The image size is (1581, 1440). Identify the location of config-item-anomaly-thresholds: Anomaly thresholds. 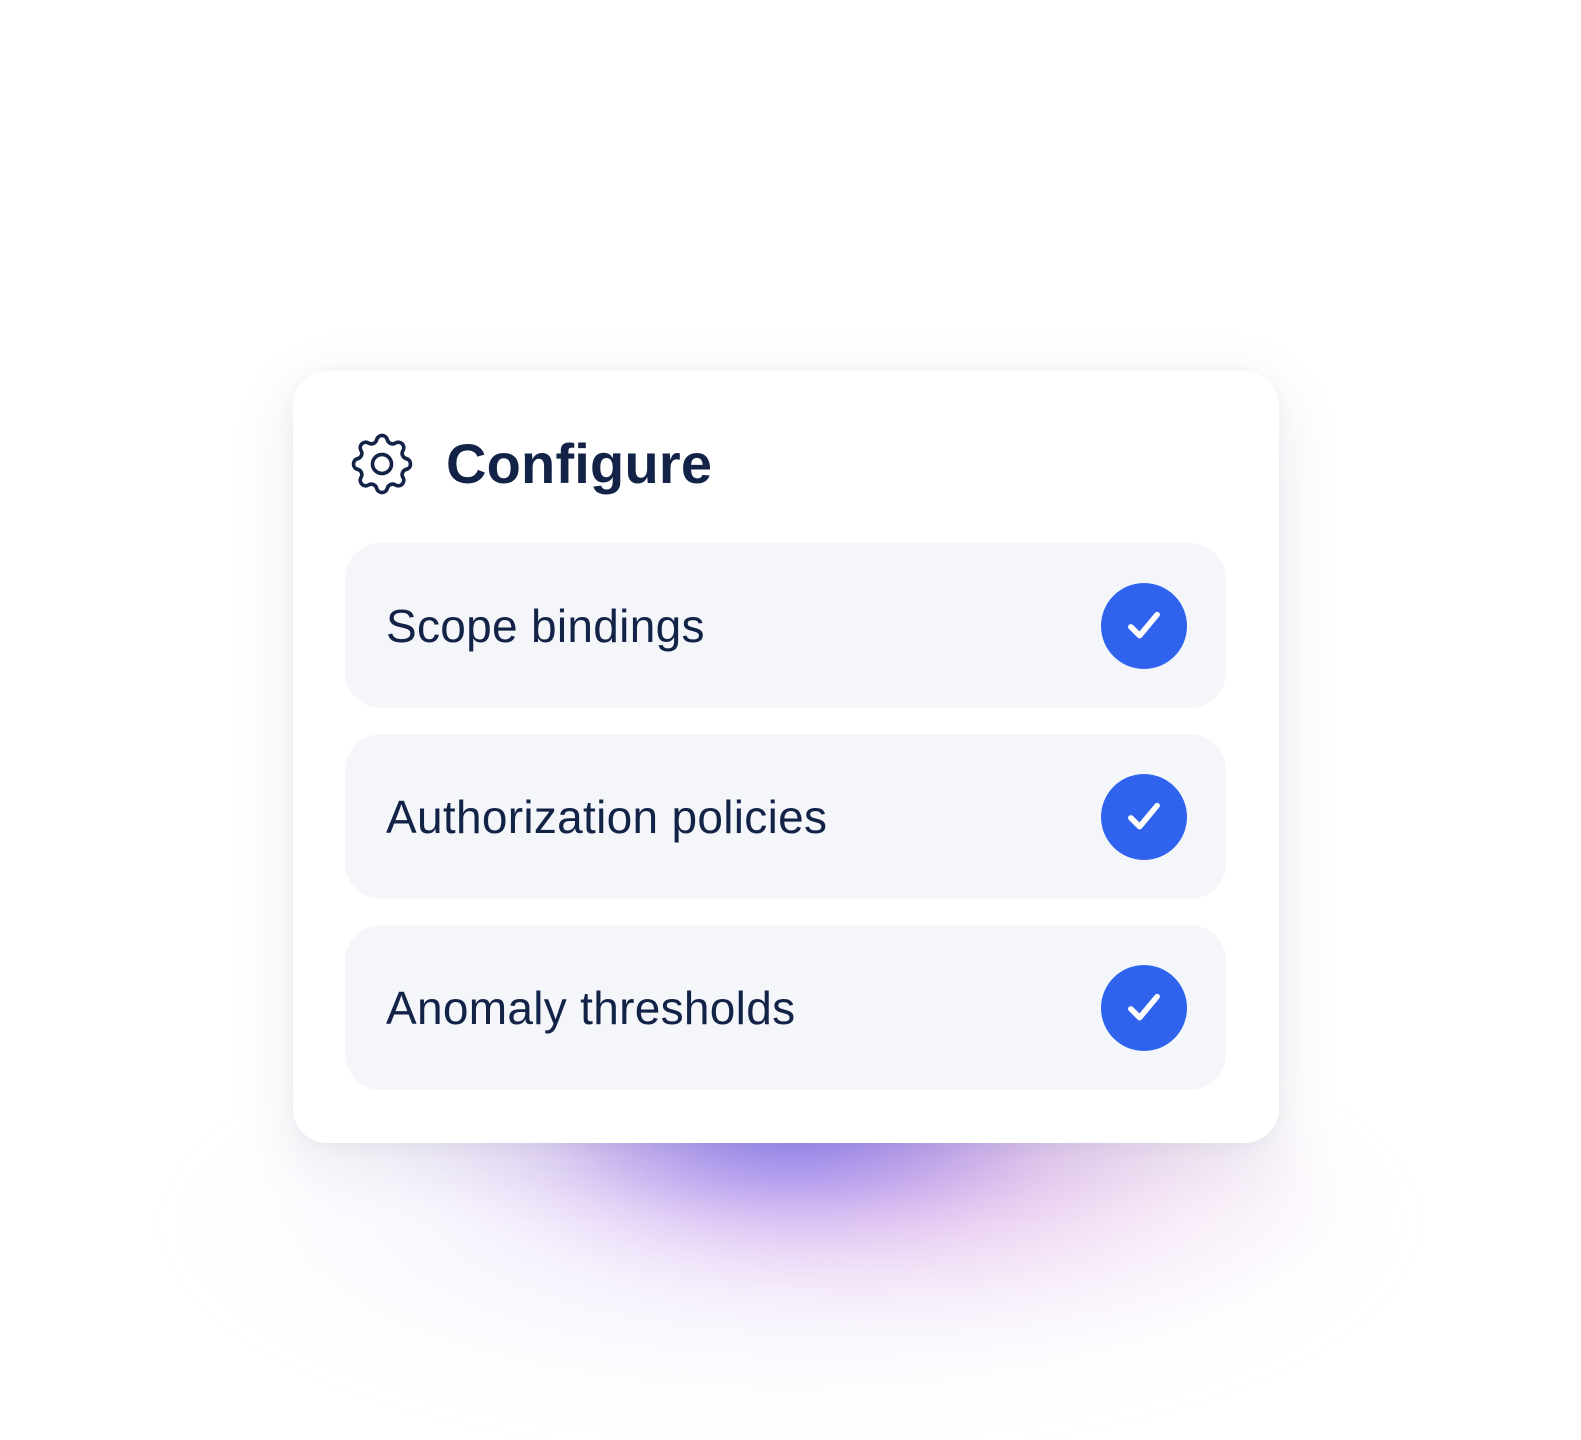
(785, 1007).